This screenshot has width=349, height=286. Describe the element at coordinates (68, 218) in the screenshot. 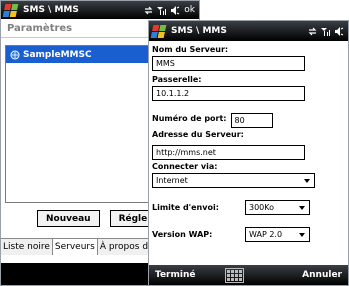

I see `new-button: Nouveau` at that location.